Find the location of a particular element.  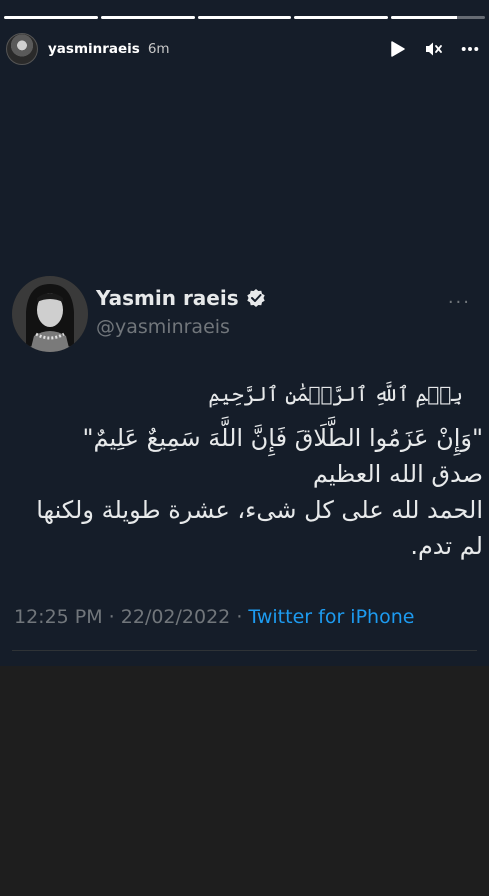

tweet-name: Yasmin raeis is located at coordinates (167, 298).